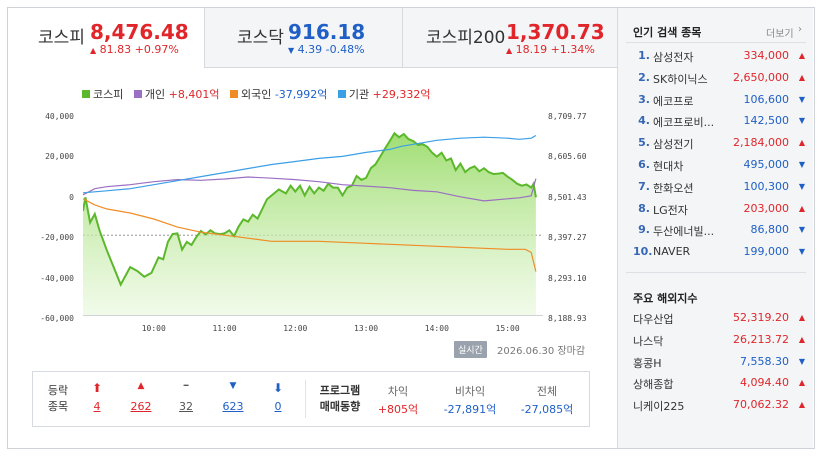 This screenshot has width=823, height=456. What do you see at coordinates (141, 406) in the screenshot?
I see `count-link: 262` at bounding box center [141, 406].